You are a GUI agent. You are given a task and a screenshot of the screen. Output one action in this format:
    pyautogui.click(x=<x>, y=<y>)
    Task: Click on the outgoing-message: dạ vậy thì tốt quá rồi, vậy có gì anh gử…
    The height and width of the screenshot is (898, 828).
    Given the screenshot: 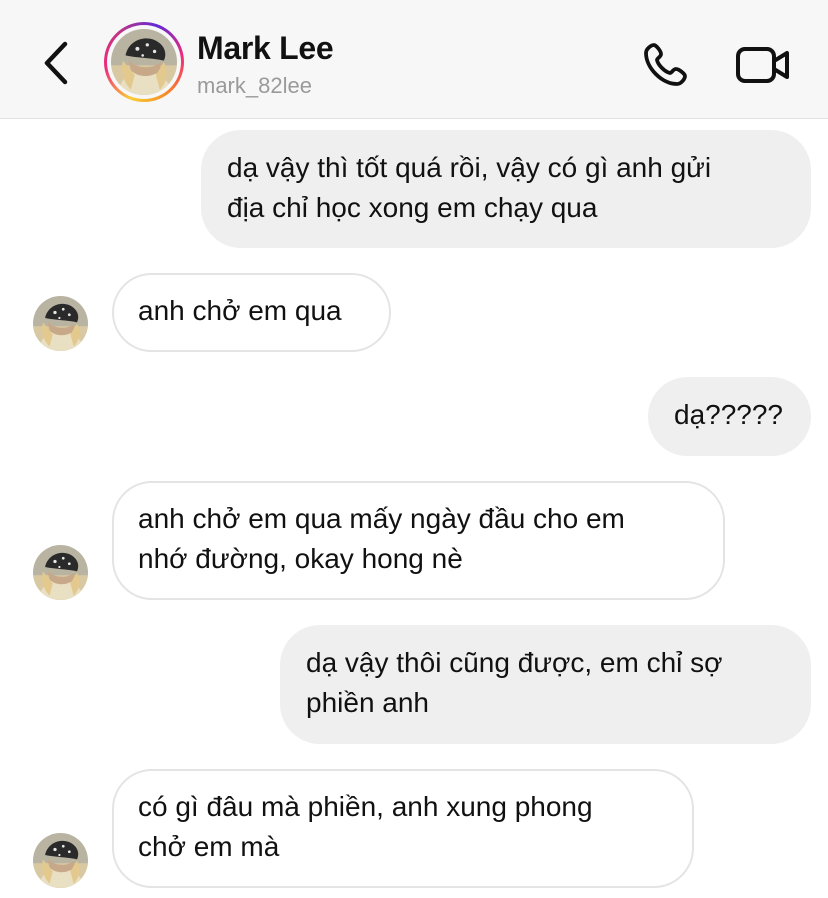 What is the action you would take?
    pyautogui.click(x=506, y=189)
    